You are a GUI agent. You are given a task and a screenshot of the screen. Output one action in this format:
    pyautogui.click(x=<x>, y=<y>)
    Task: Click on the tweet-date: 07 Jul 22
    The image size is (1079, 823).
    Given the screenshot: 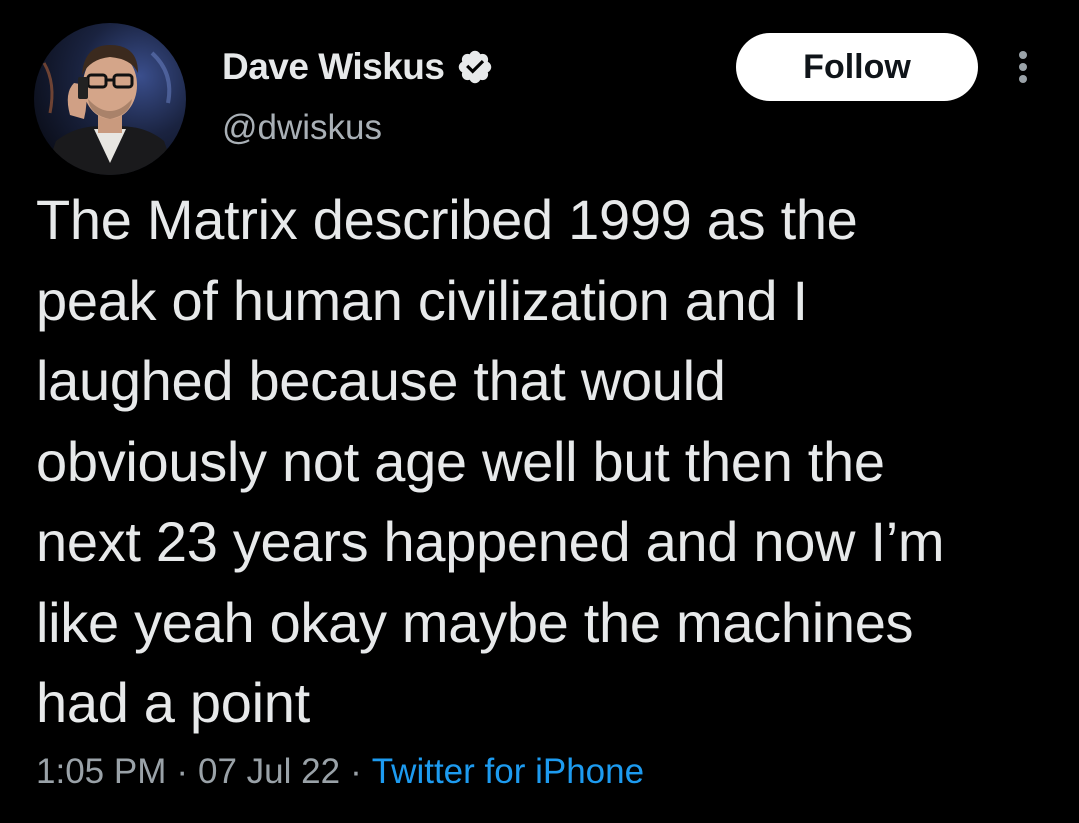 What is the action you would take?
    pyautogui.click(x=269, y=772)
    